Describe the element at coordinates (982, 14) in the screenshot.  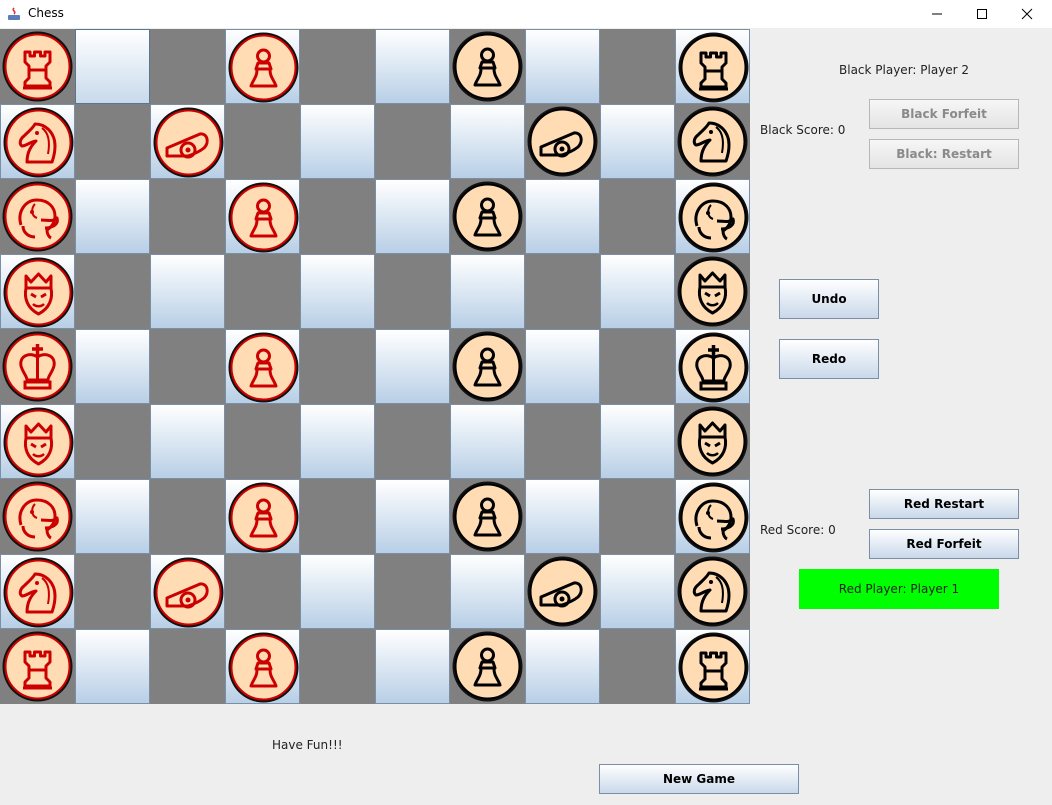
I see `maximize-button` at that location.